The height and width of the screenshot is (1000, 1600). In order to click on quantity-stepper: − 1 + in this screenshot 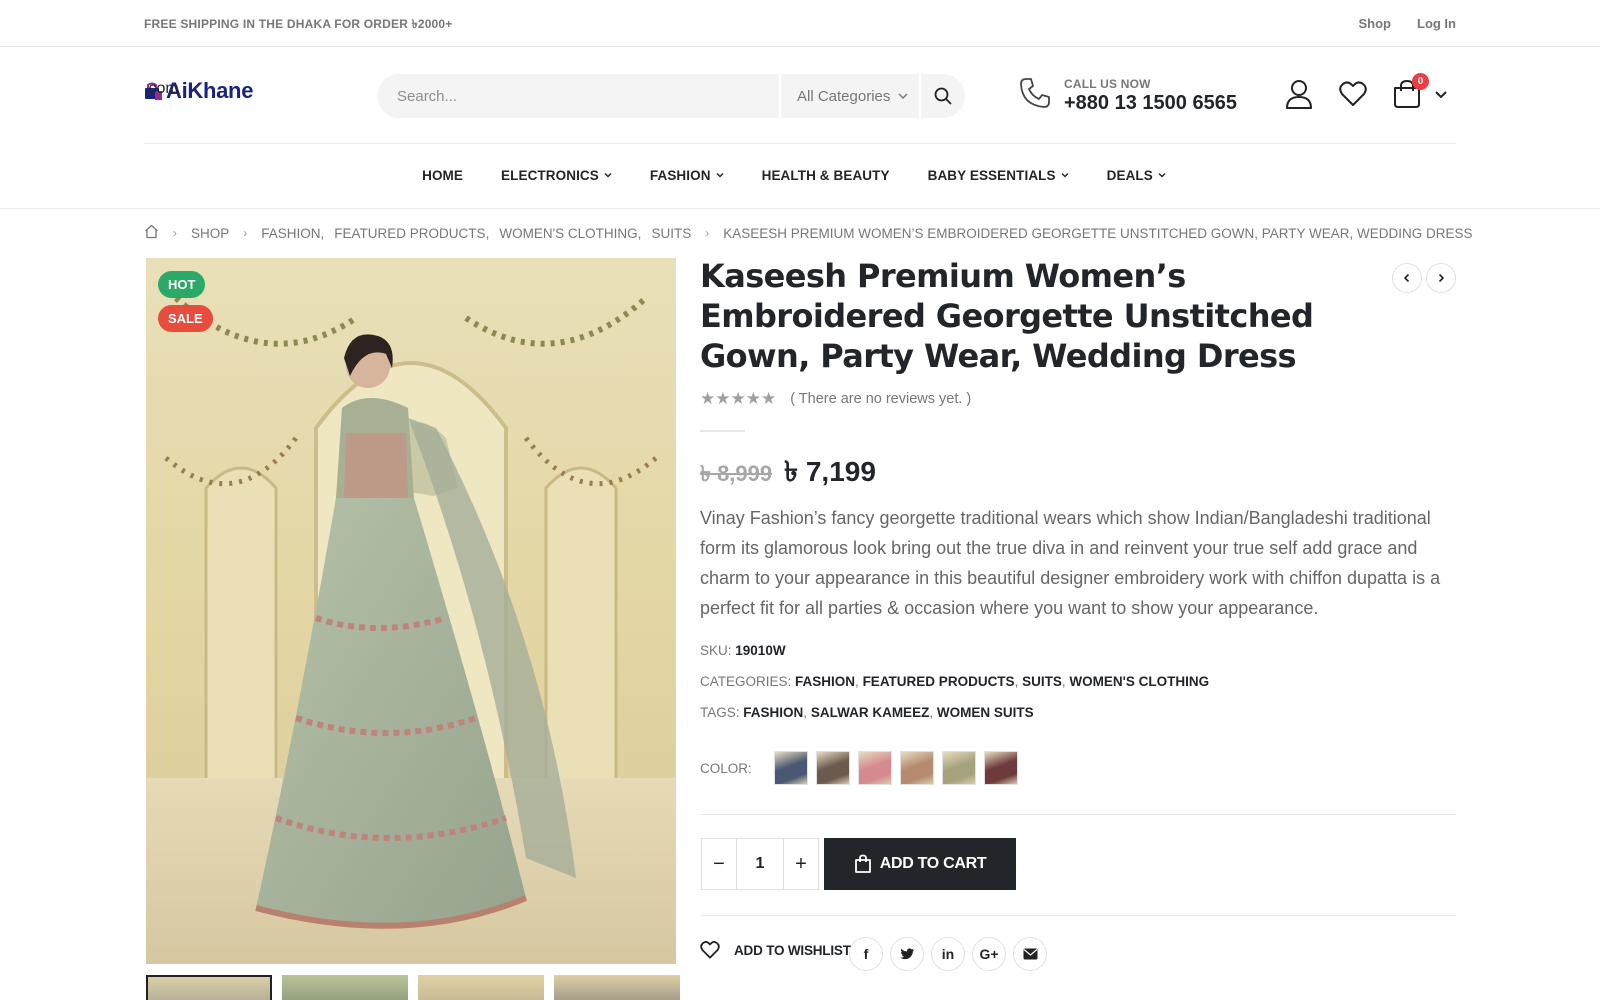, I will do `click(760, 864)`.